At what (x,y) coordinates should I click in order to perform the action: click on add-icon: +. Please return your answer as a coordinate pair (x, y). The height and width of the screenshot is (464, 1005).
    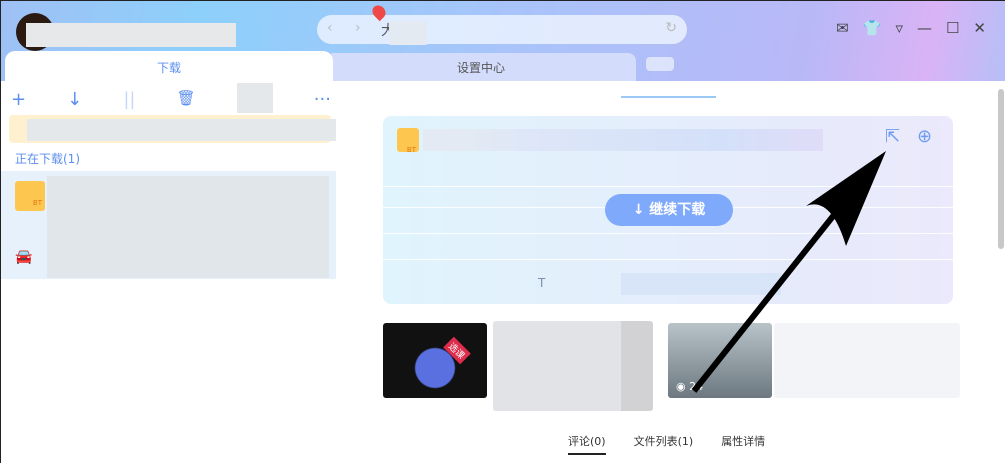
    Looking at the image, I should click on (18, 101).